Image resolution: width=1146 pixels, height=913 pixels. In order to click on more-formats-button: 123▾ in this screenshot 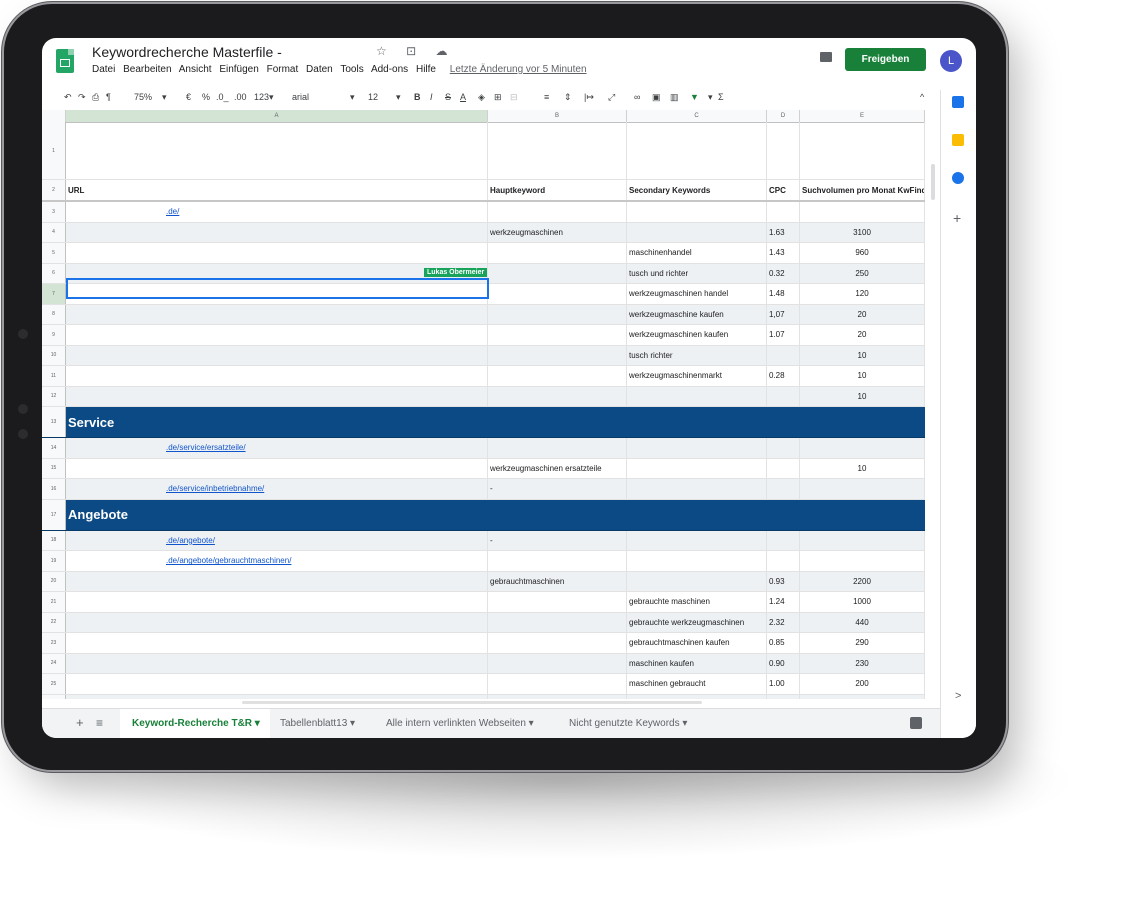, I will do `click(264, 97)`.